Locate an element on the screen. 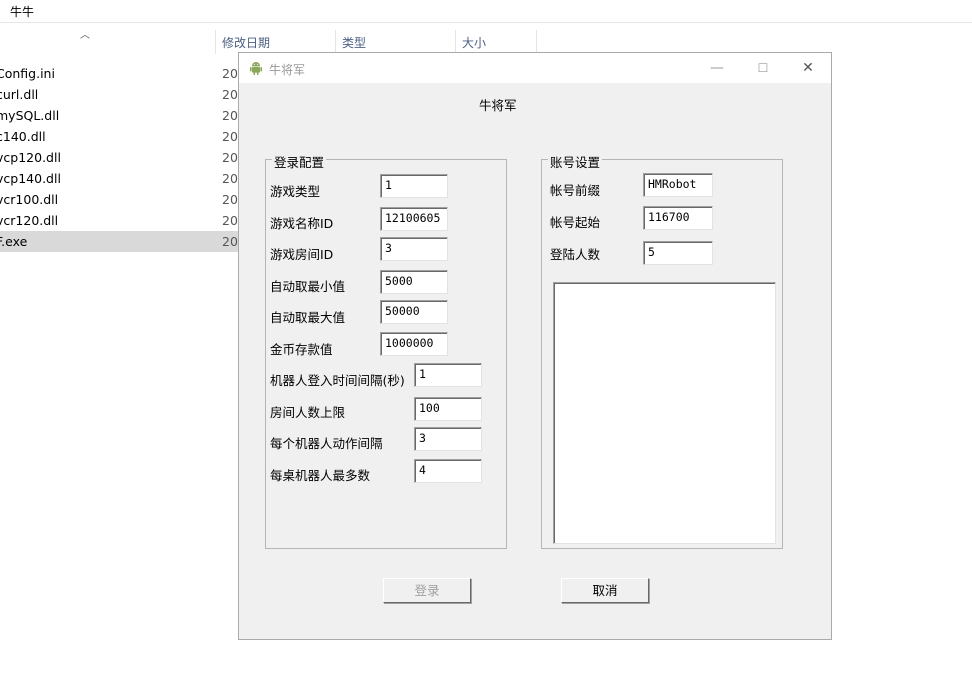 The width and height of the screenshot is (972, 700). auto-max-label: 自动取最大值 is located at coordinates (308, 317).